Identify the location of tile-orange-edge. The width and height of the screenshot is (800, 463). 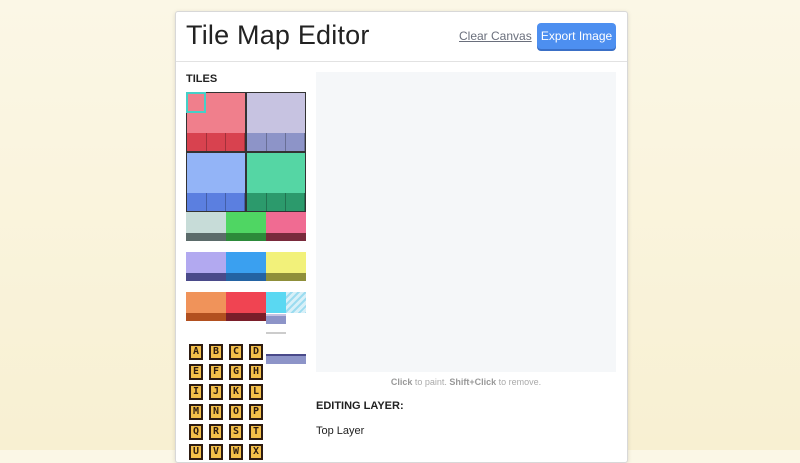
(206, 317).